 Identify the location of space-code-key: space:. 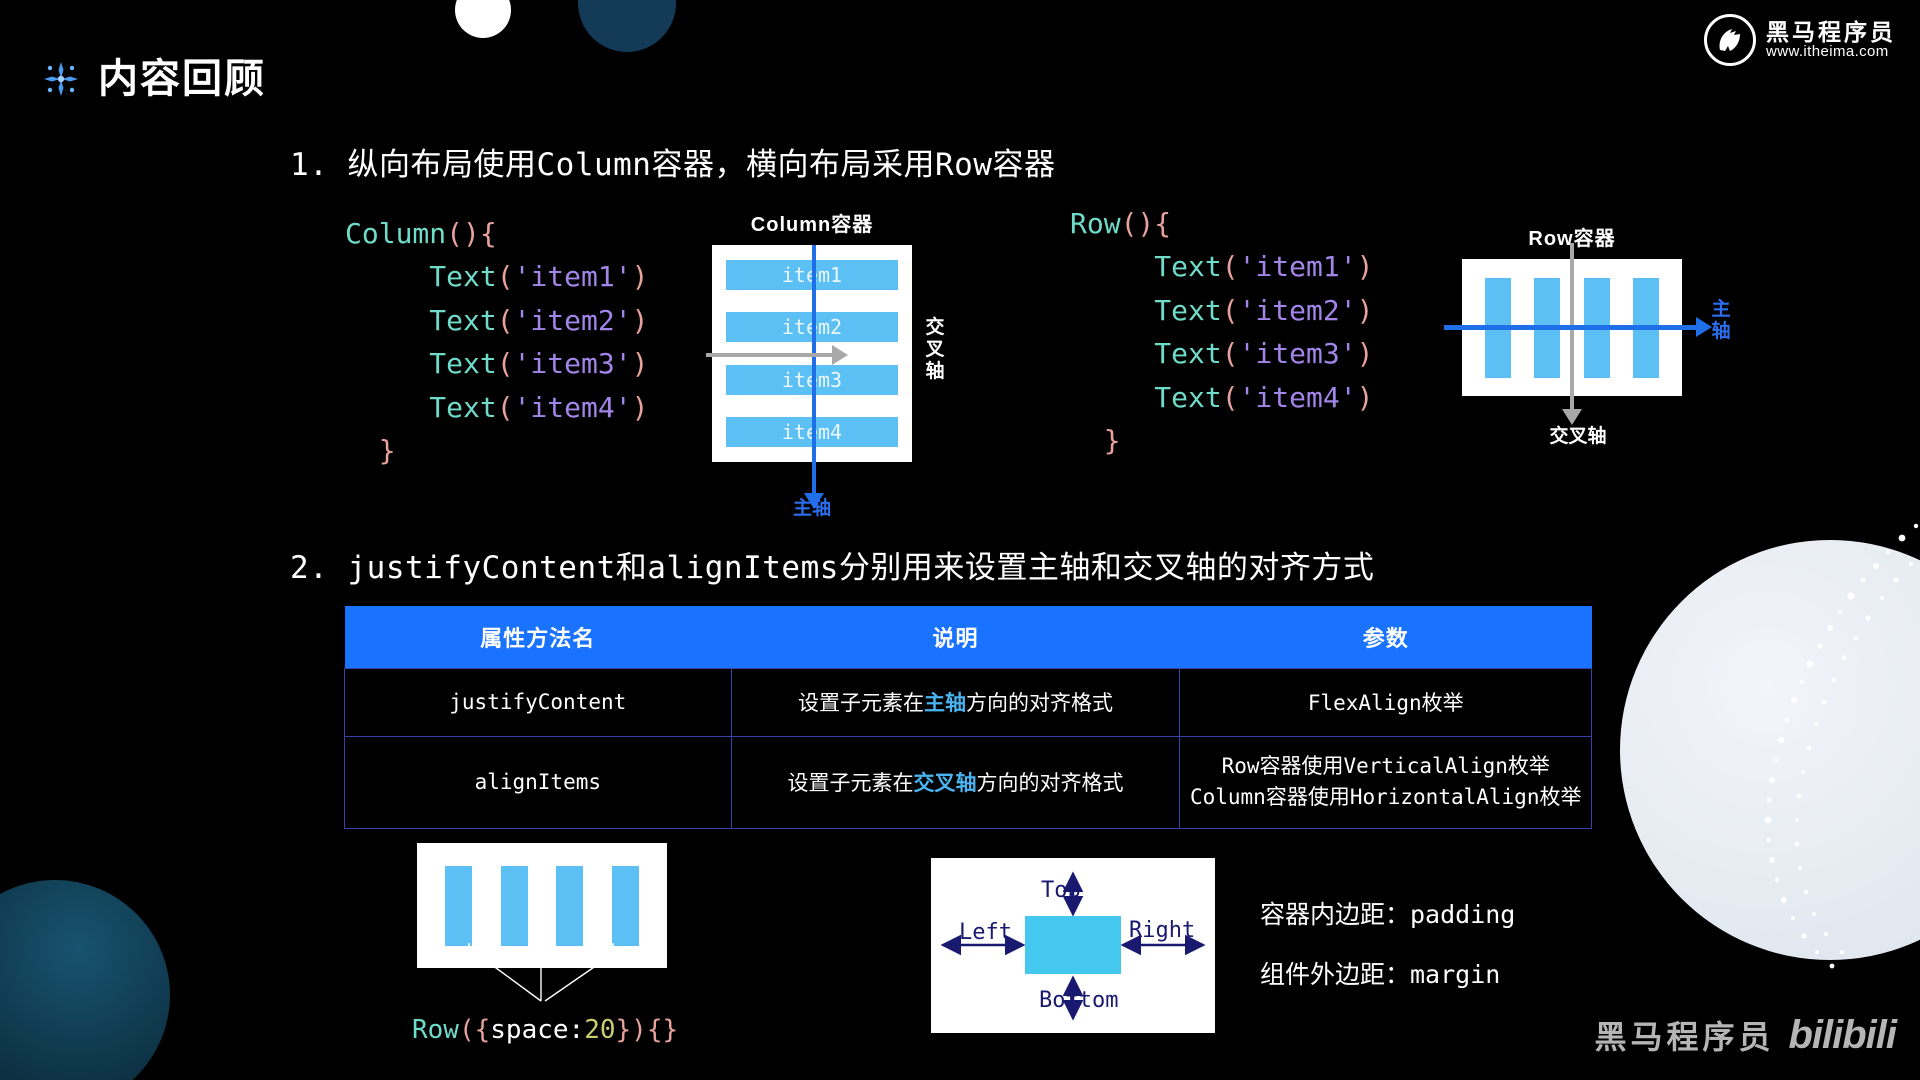
(537, 1030).